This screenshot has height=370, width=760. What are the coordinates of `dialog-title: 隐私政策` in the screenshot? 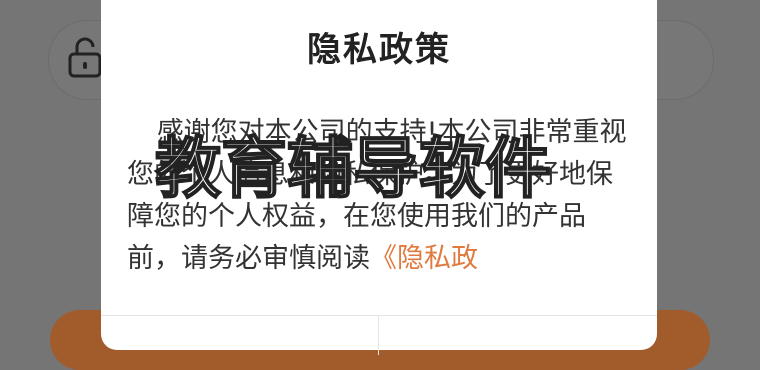 It's located at (379, 50).